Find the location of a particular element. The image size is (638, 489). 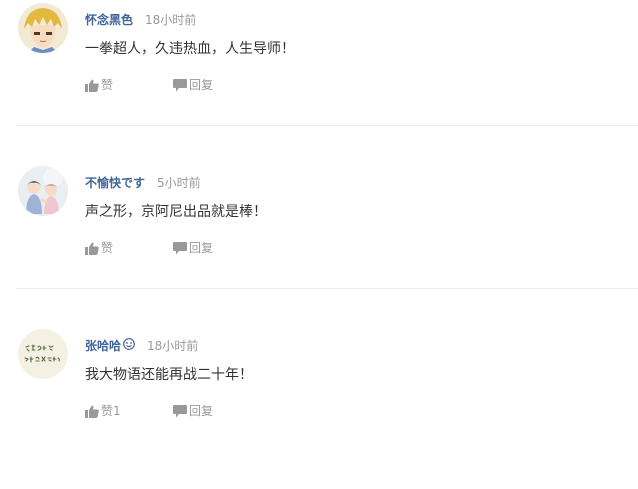

anime-character-avatar-icon is located at coordinates (43, 28).